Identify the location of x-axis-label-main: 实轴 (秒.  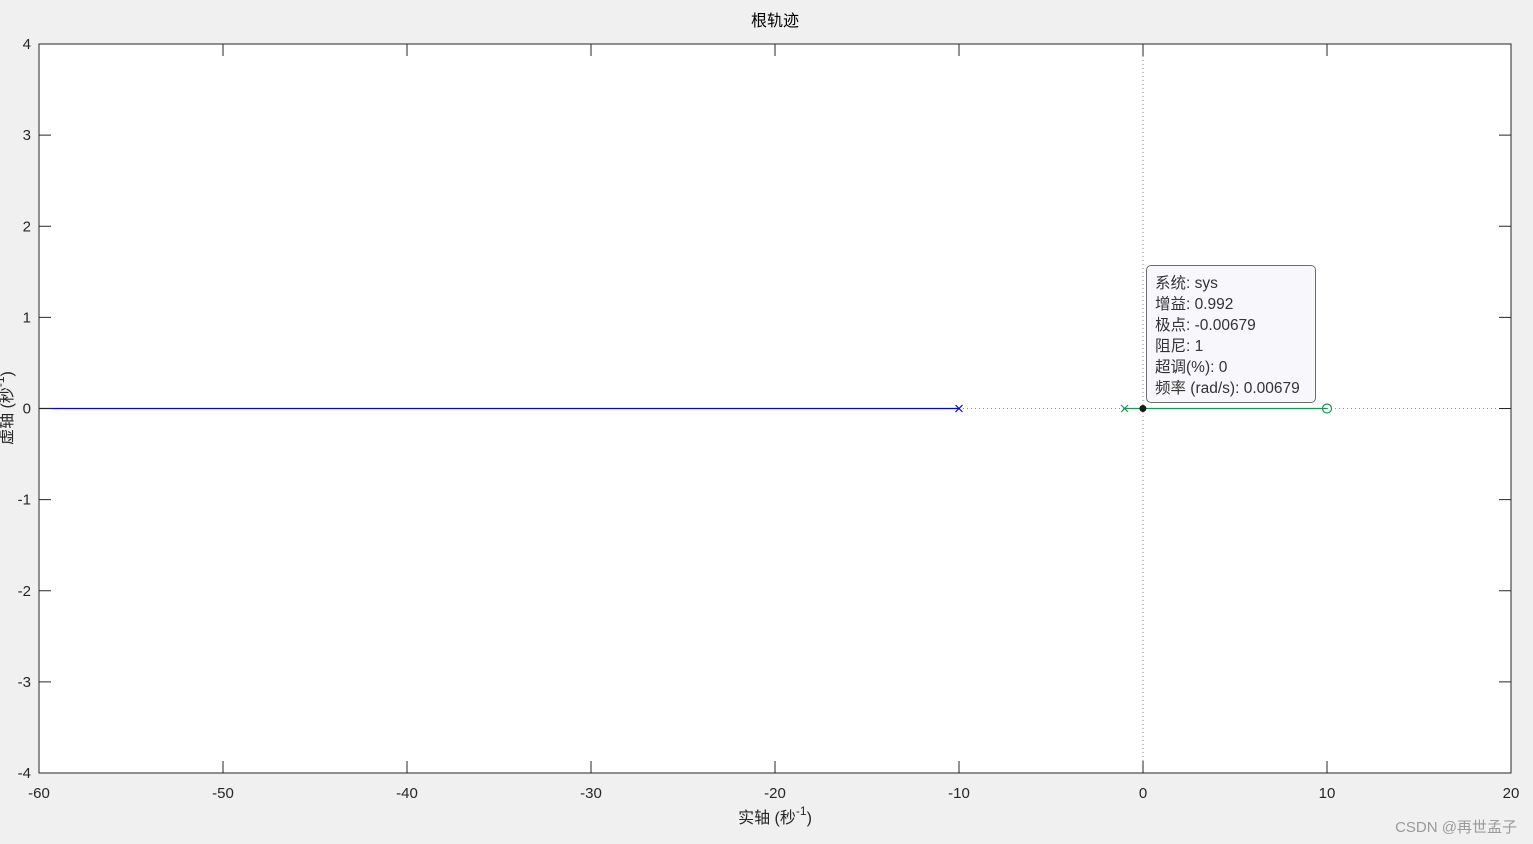
(767, 818).